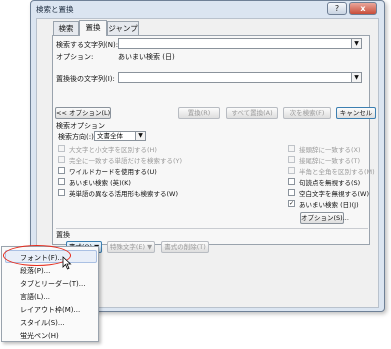  What do you see at coordinates (291, 170) in the screenshot?
I see `width-sensitive-checkbox` at bounding box center [291, 170].